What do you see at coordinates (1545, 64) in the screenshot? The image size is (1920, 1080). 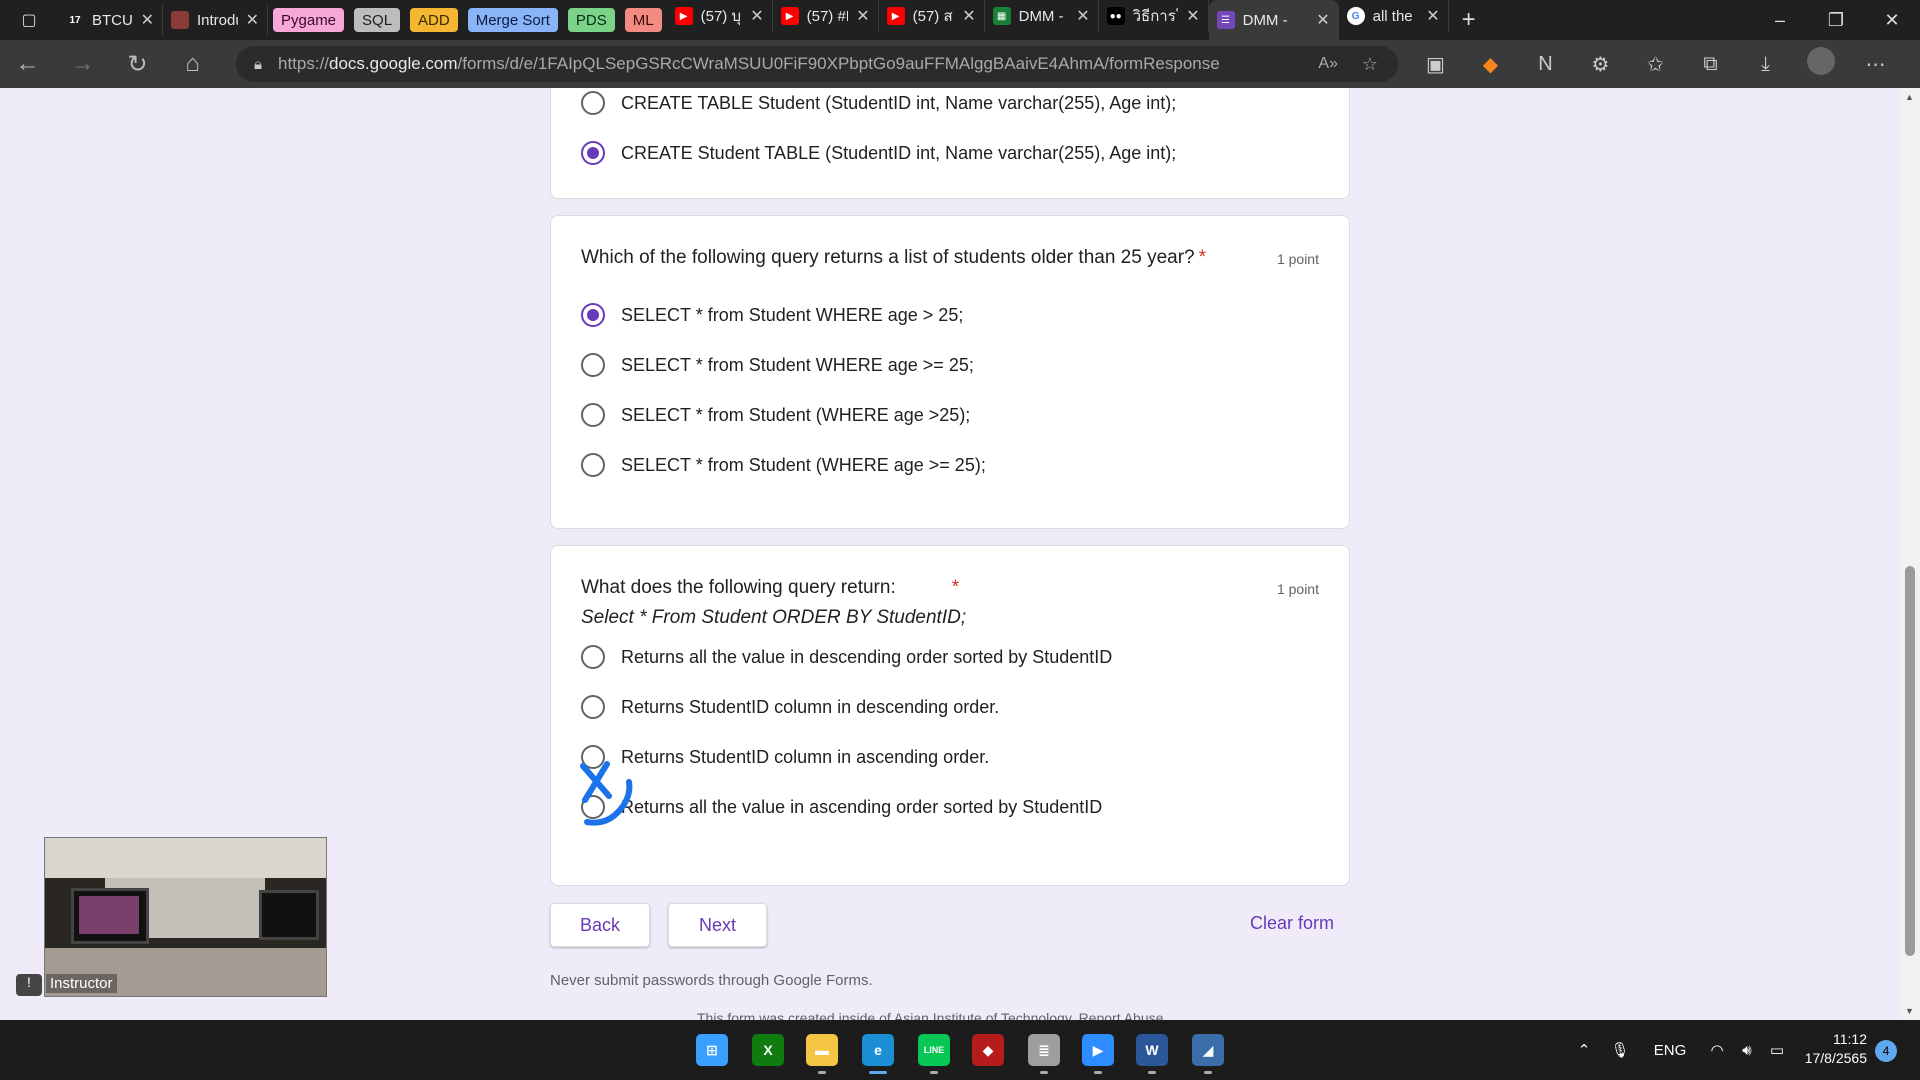 I see `notion-icon: N` at bounding box center [1545, 64].